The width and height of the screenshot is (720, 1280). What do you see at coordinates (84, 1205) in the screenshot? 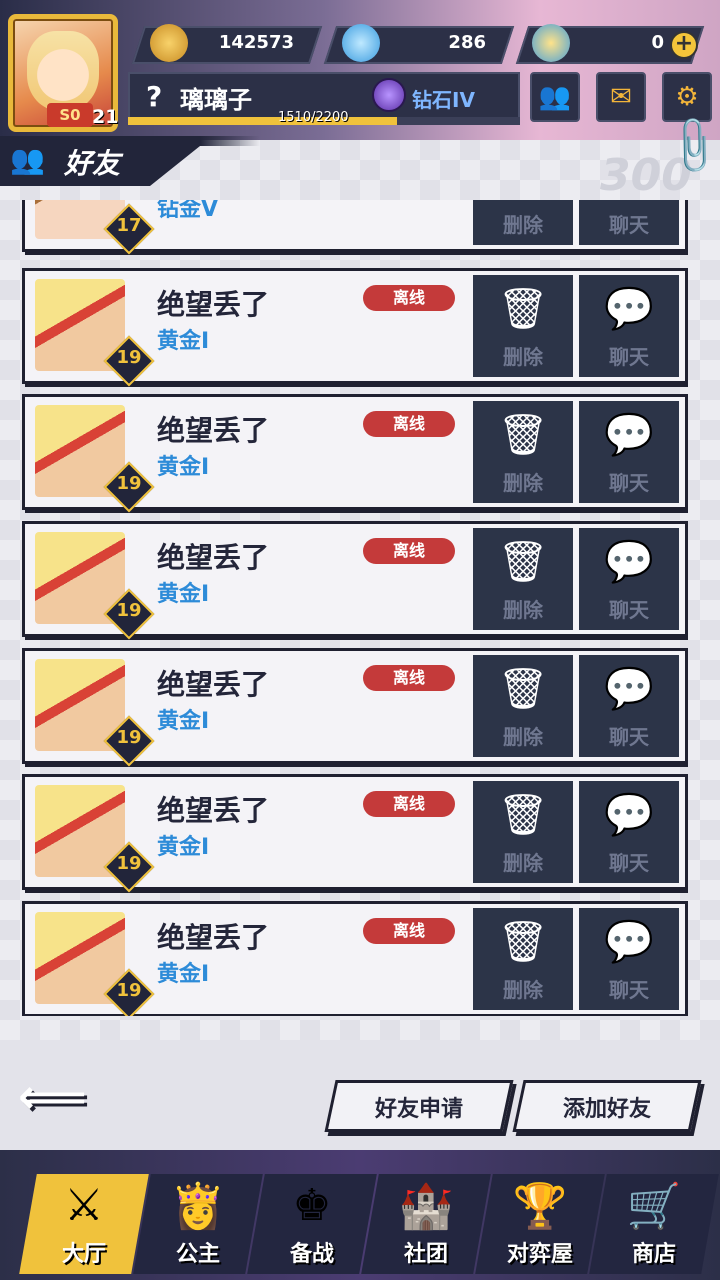
I see `lobby-icon: ⚔` at bounding box center [84, 1205].